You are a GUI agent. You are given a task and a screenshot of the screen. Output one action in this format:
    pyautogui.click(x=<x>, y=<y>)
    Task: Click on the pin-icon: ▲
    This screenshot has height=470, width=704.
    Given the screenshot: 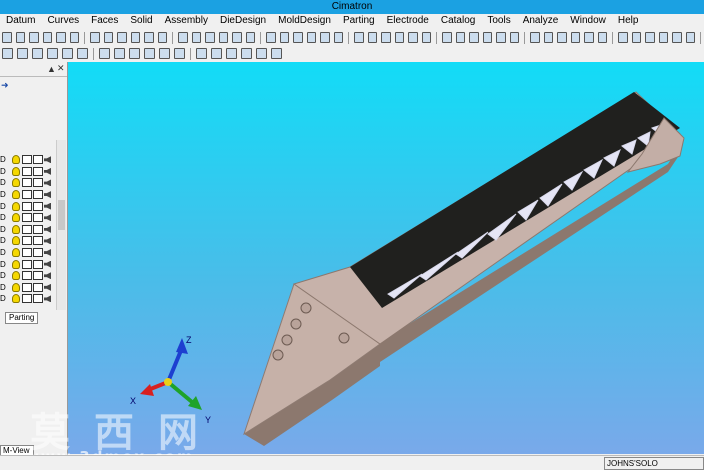 What is the action you would take?
    pyautogui.click(x=51, y=69)
    